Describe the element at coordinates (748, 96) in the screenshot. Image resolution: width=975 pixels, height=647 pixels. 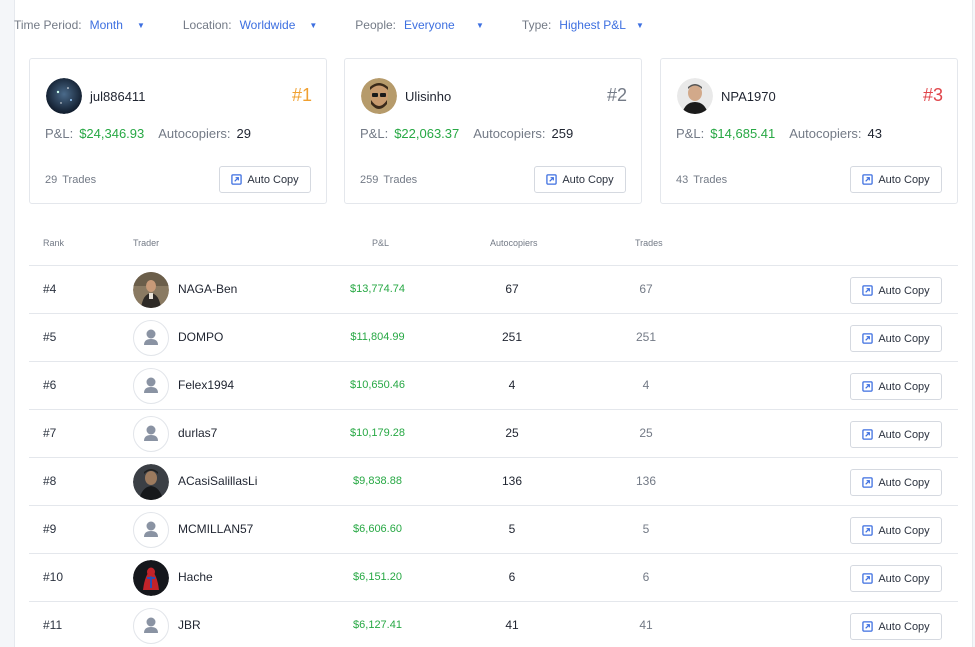
I see `trader-name: NPA1970` at that location.